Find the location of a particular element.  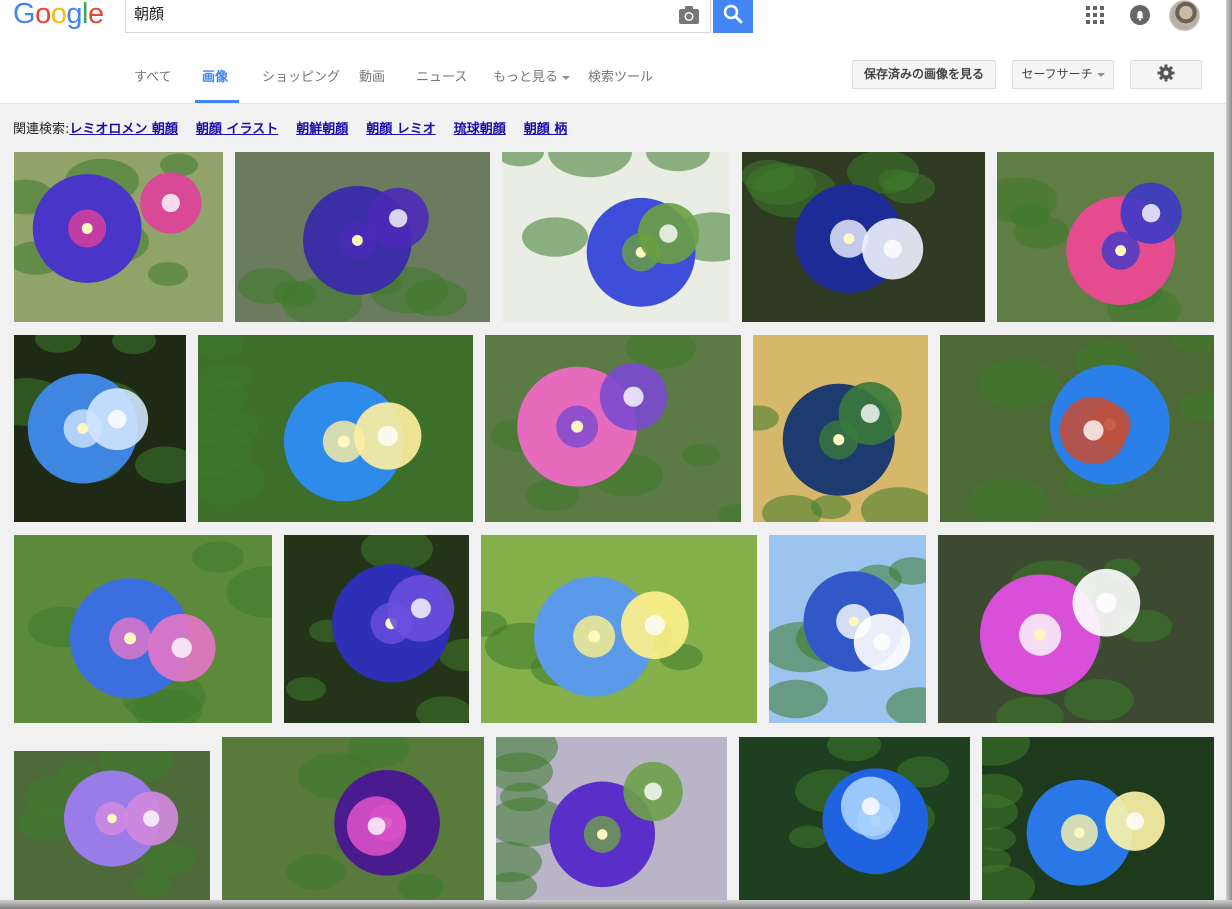

logo-letter: G is located at coordinates (24, 15).